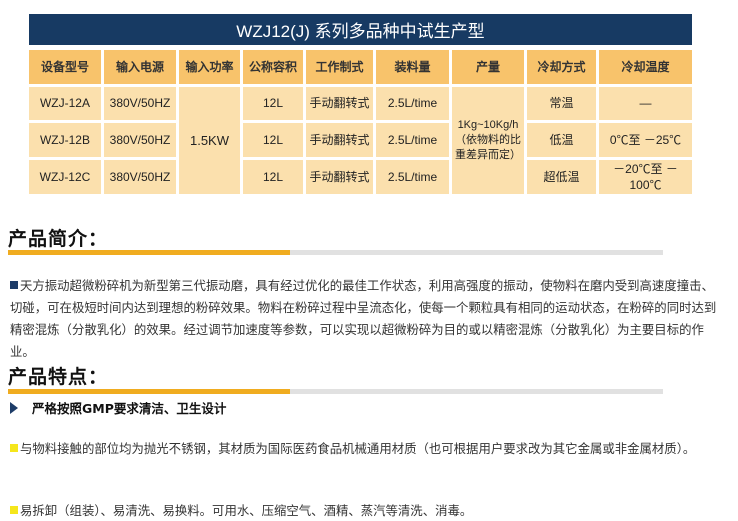 The width and height of the screenshot is (738, 521). Describe the element at coordinates (339, 67) in the screenshot. I see `header-mode: 工作制式` at that location.